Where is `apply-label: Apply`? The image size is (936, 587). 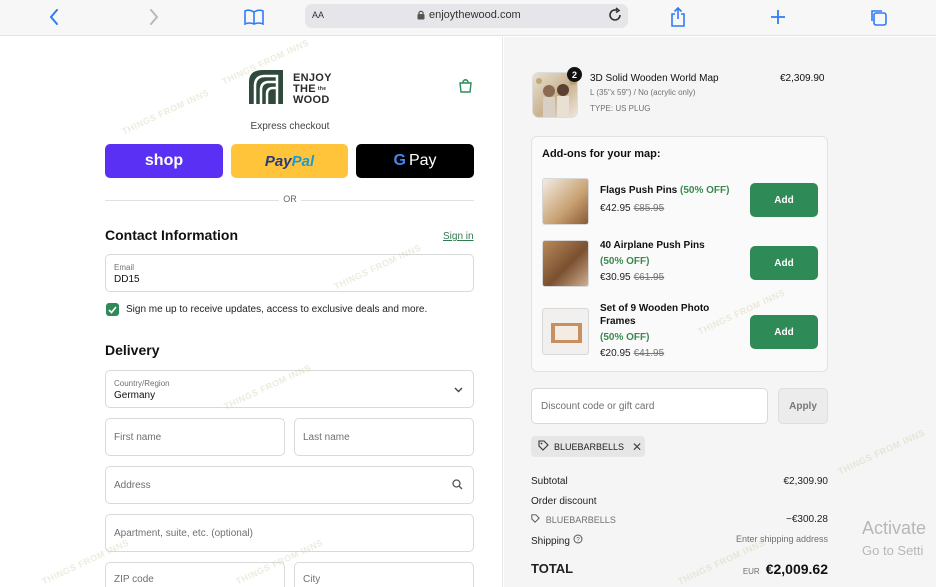 apply-label: Apply is located at coordinates (803, 406).